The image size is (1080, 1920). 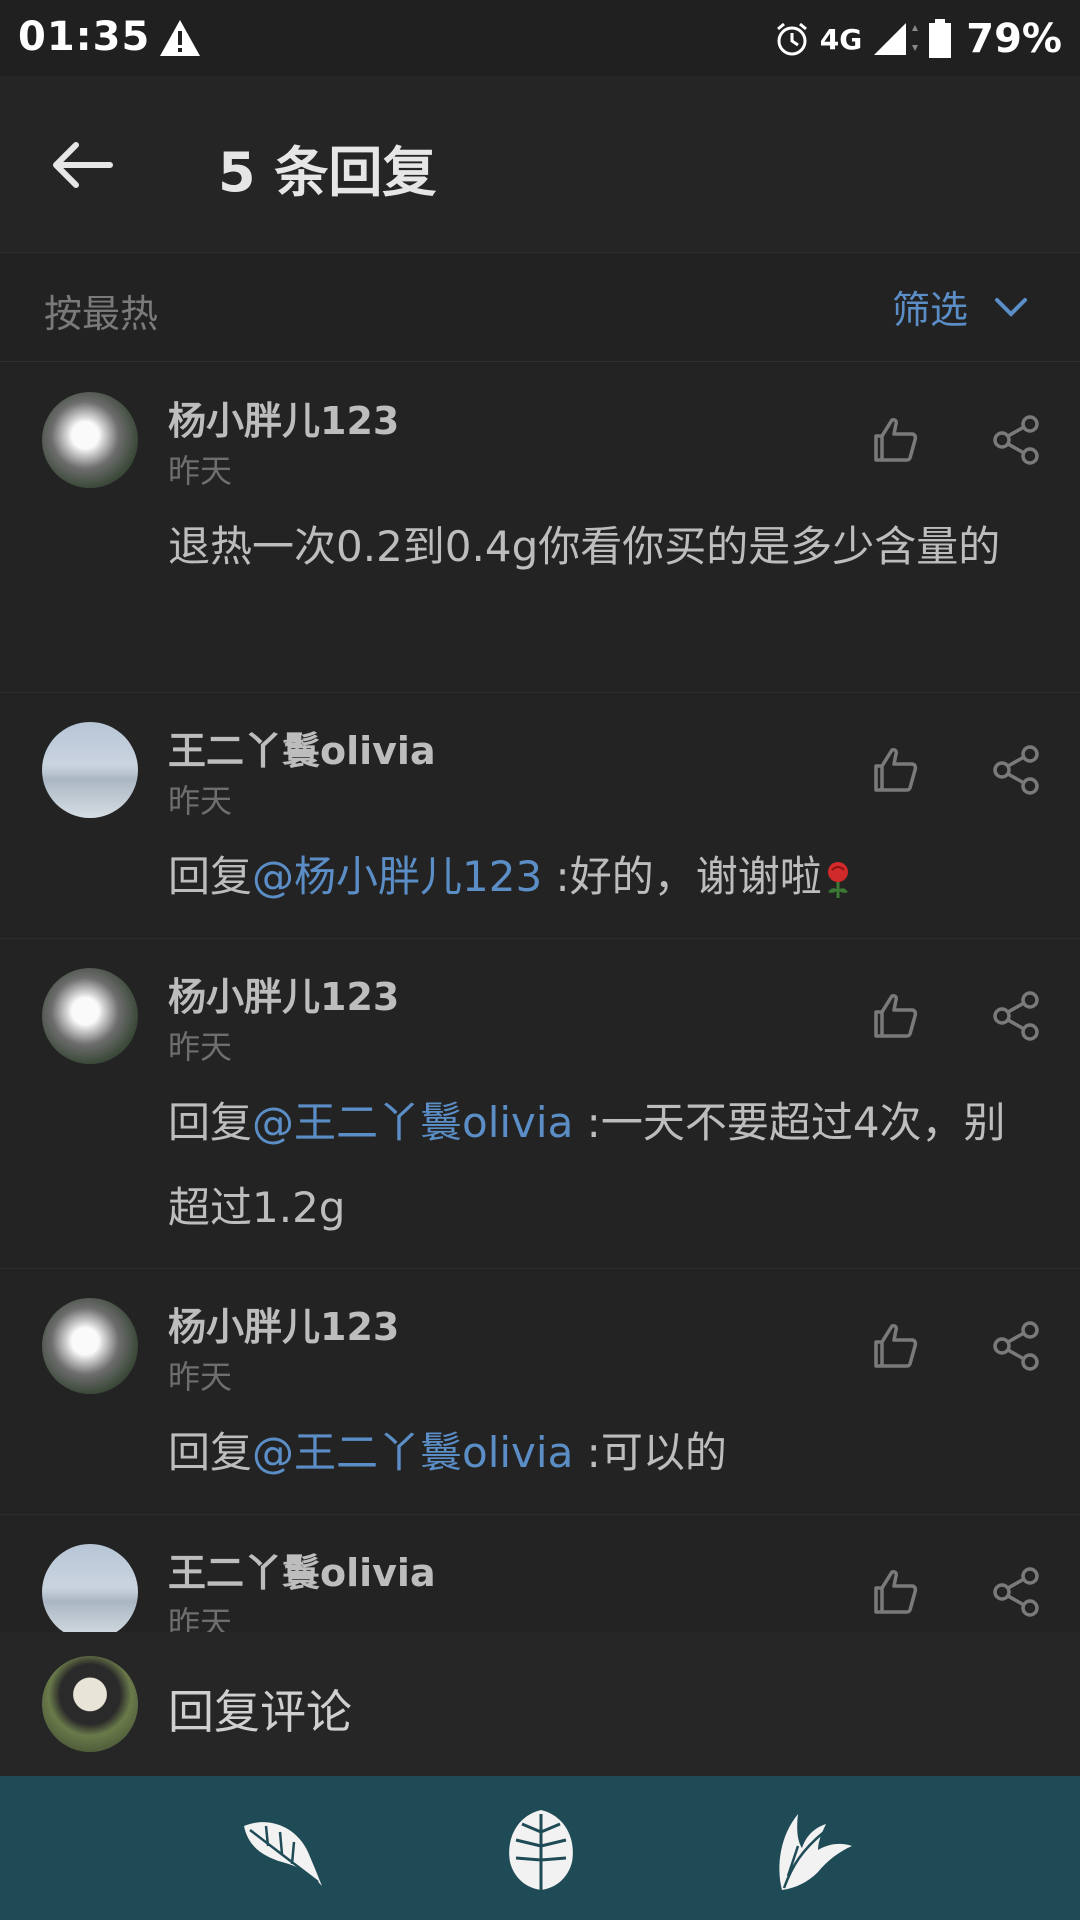 What do you see at coordinates (540, 164) in the screenshot?
I see `app-toolbar: 5 条回复` at bounding box center [540, 164].